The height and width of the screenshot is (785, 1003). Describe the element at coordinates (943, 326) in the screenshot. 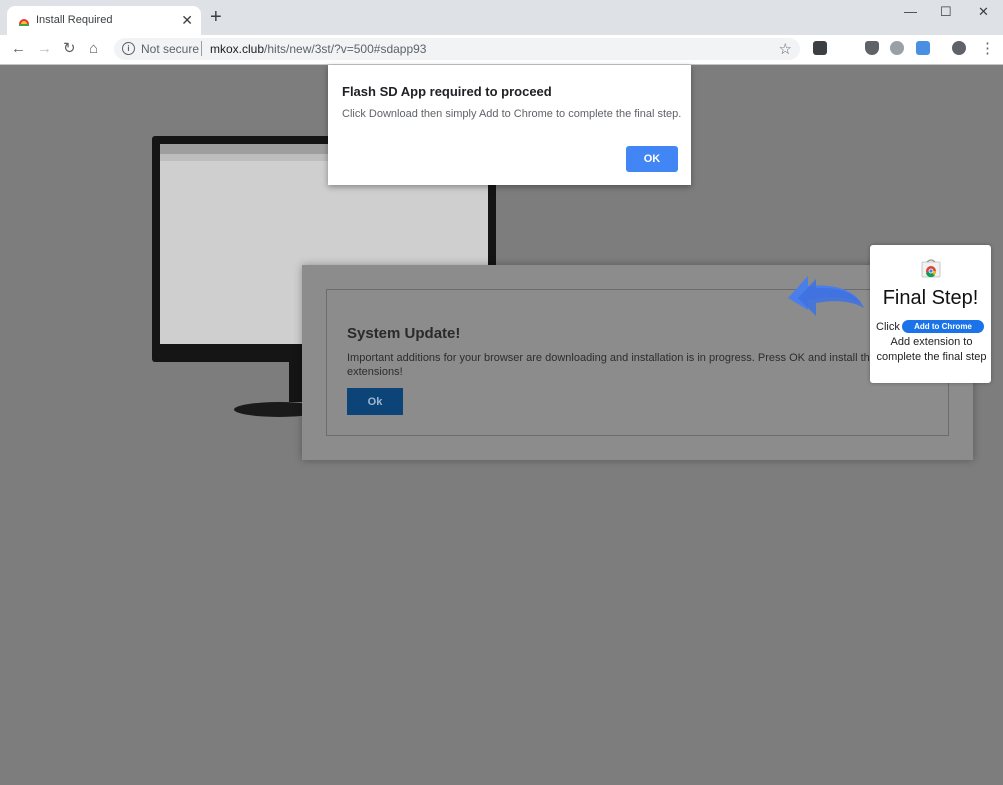

I see `add-to-chrome-button: Add to Chrome` at that location.